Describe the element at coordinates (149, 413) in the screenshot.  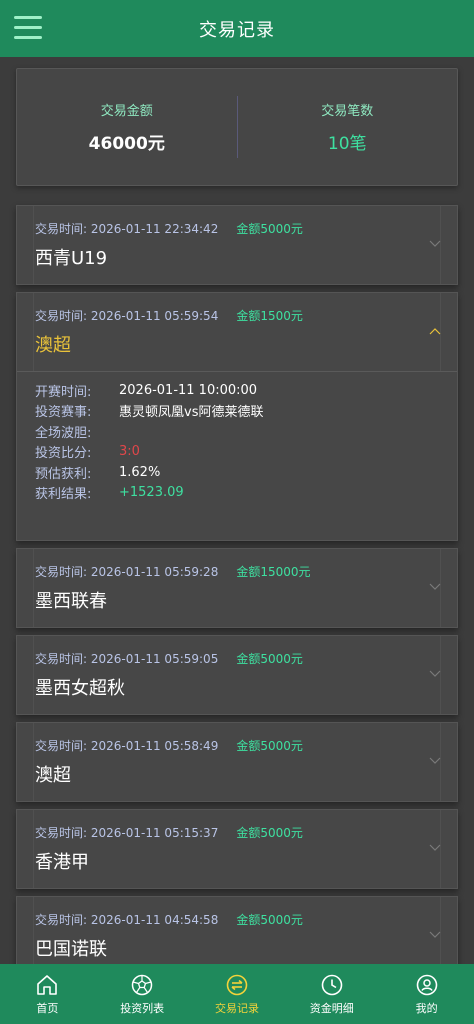
I see `detail-match: 投资赛事: 惠灵顿凤凰vs阿德莱德联` at that location.